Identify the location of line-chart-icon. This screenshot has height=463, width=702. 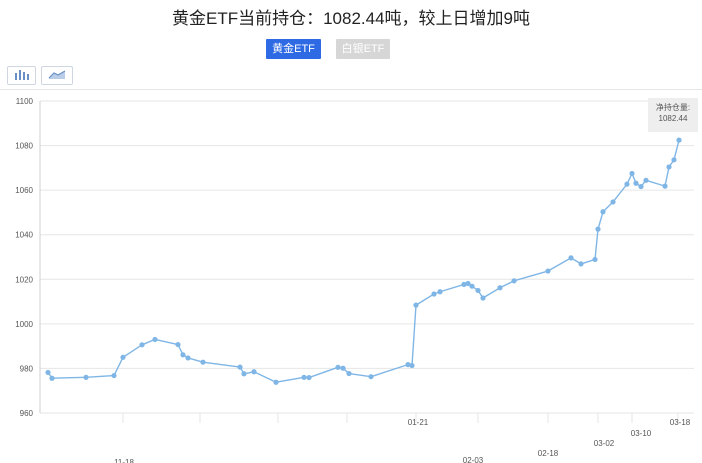
(57, 74).